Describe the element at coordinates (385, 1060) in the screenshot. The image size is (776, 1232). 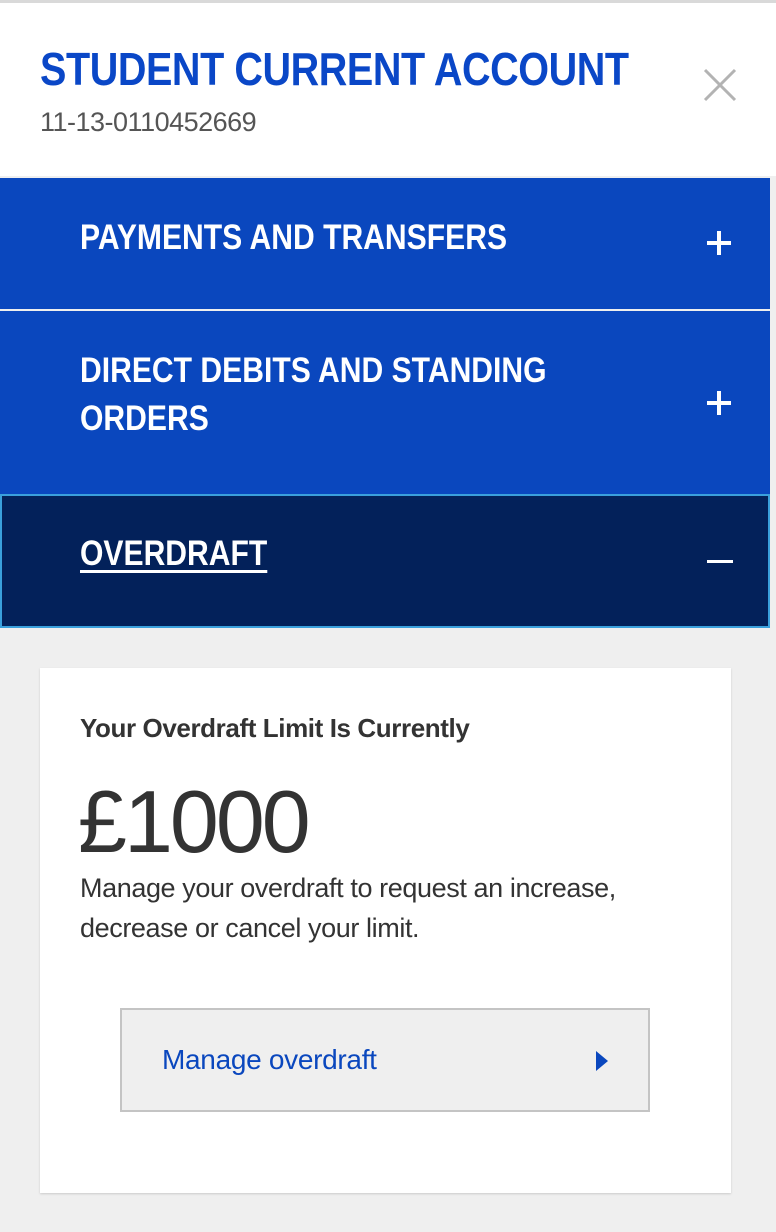
I see `manage-overdraft-button: Manage overdraft` at that location.